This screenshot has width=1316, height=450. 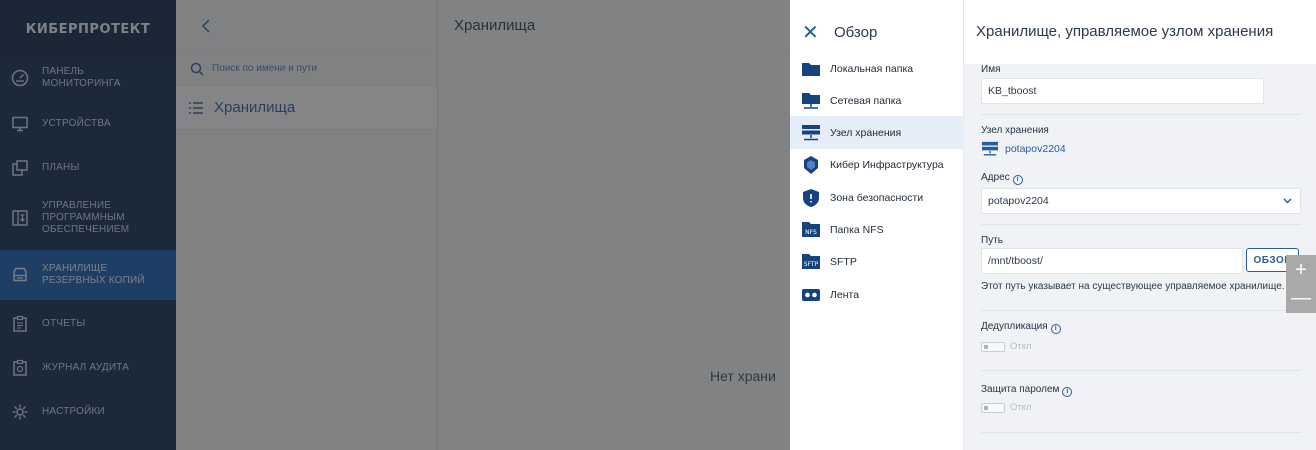 I want to click on nav-item-backup-storage: ХРАНИЛИЩЕ РЕЗЕРВНЫХ КОПИЙ, so click(x=88, y=275).